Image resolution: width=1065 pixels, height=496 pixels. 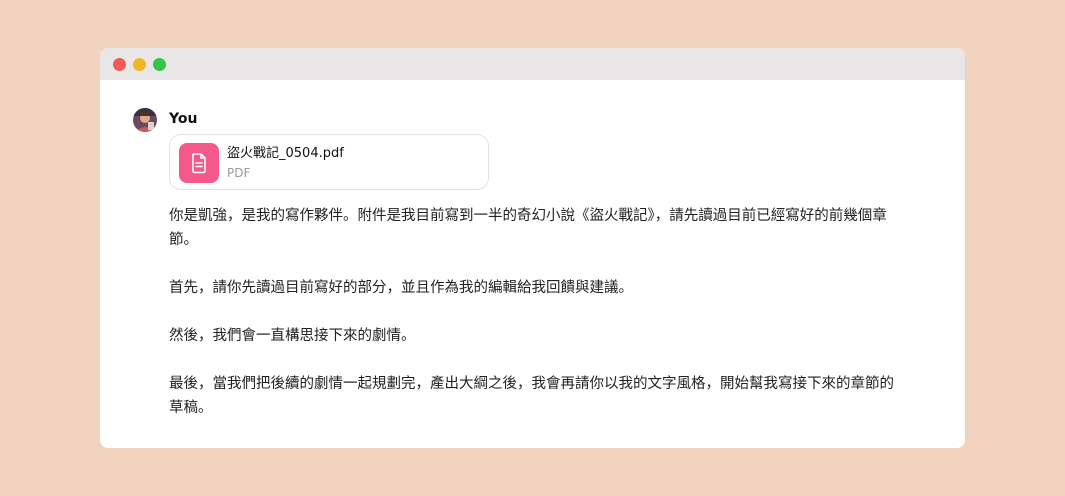 What do you see at coordinates (285, 153) in the screenshot?
I see `attachment-filename: 盜火戰記_0504.pdf` at bounding box center [285, 153].